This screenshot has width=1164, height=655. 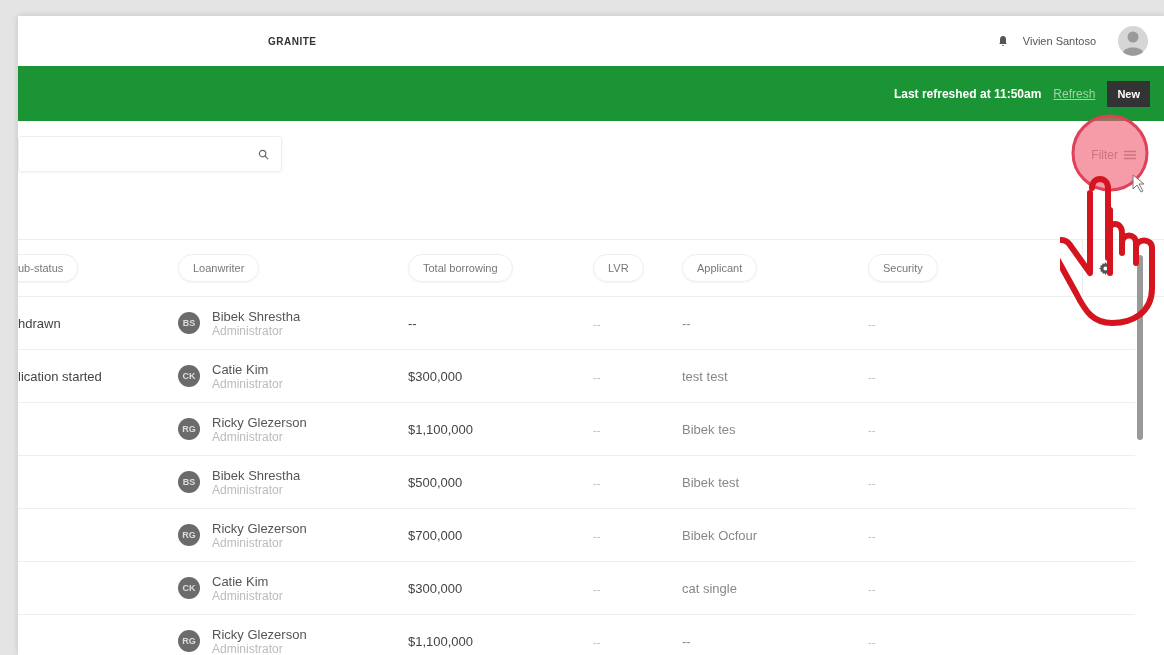 What do you see at coordinates (263, 154) in the screenshot?
I see `search-icon` at bounding box center [263, 154].